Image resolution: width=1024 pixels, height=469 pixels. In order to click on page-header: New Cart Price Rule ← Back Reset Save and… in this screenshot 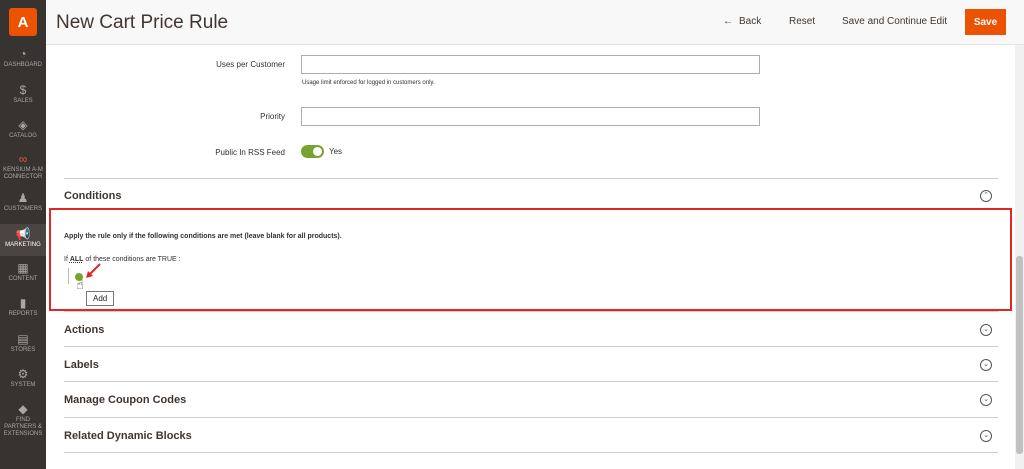, I will do `click(535, 22)`.